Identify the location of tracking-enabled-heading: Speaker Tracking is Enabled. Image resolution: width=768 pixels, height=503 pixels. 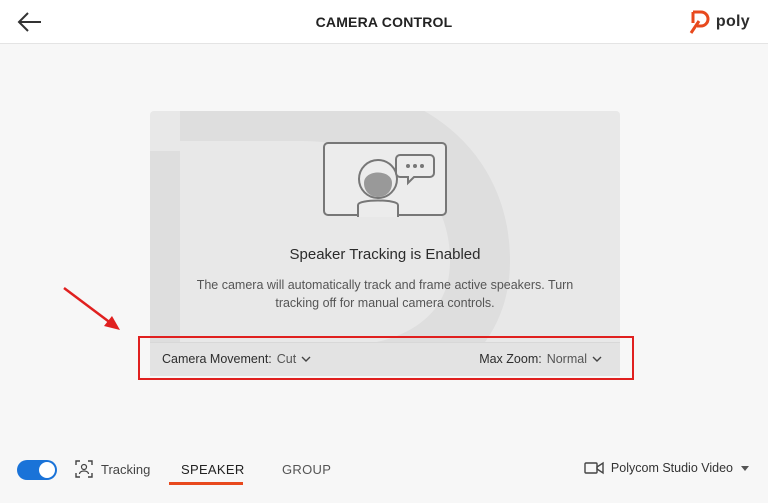
(385, 254).